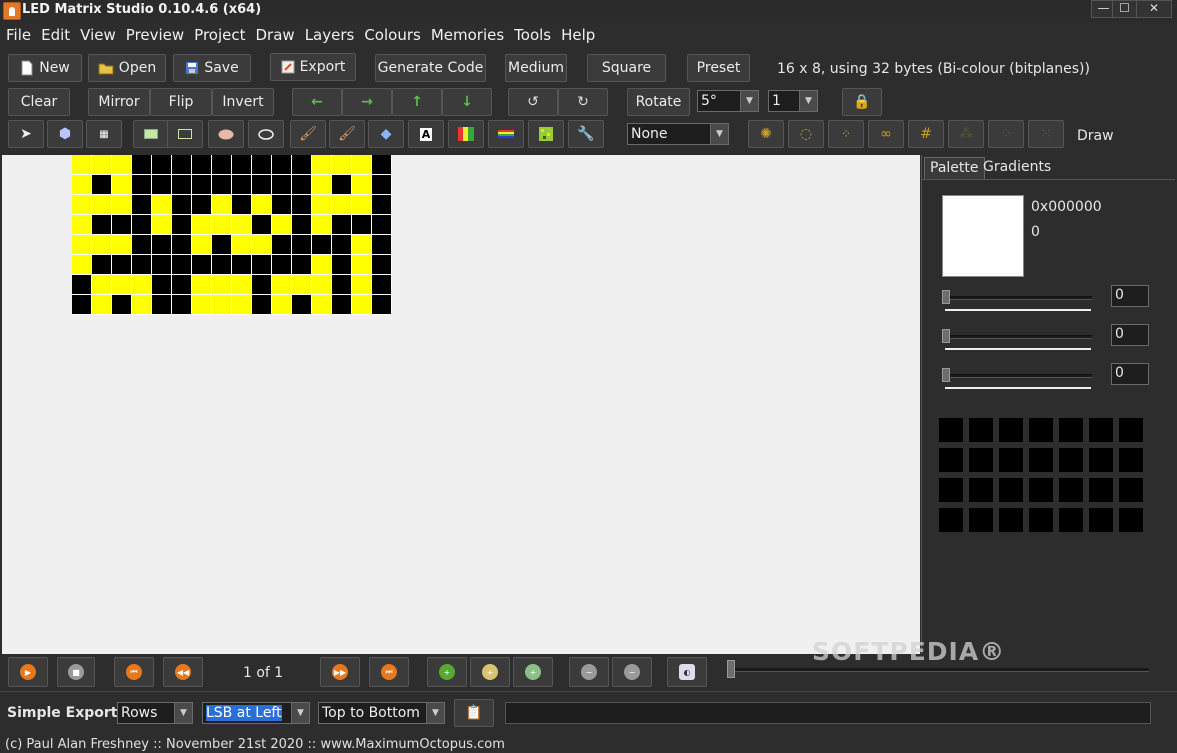 Image resolution: width=1177 pixels, height=753 pixels. I want to click on add-frame-button: +, so click(447, 672).